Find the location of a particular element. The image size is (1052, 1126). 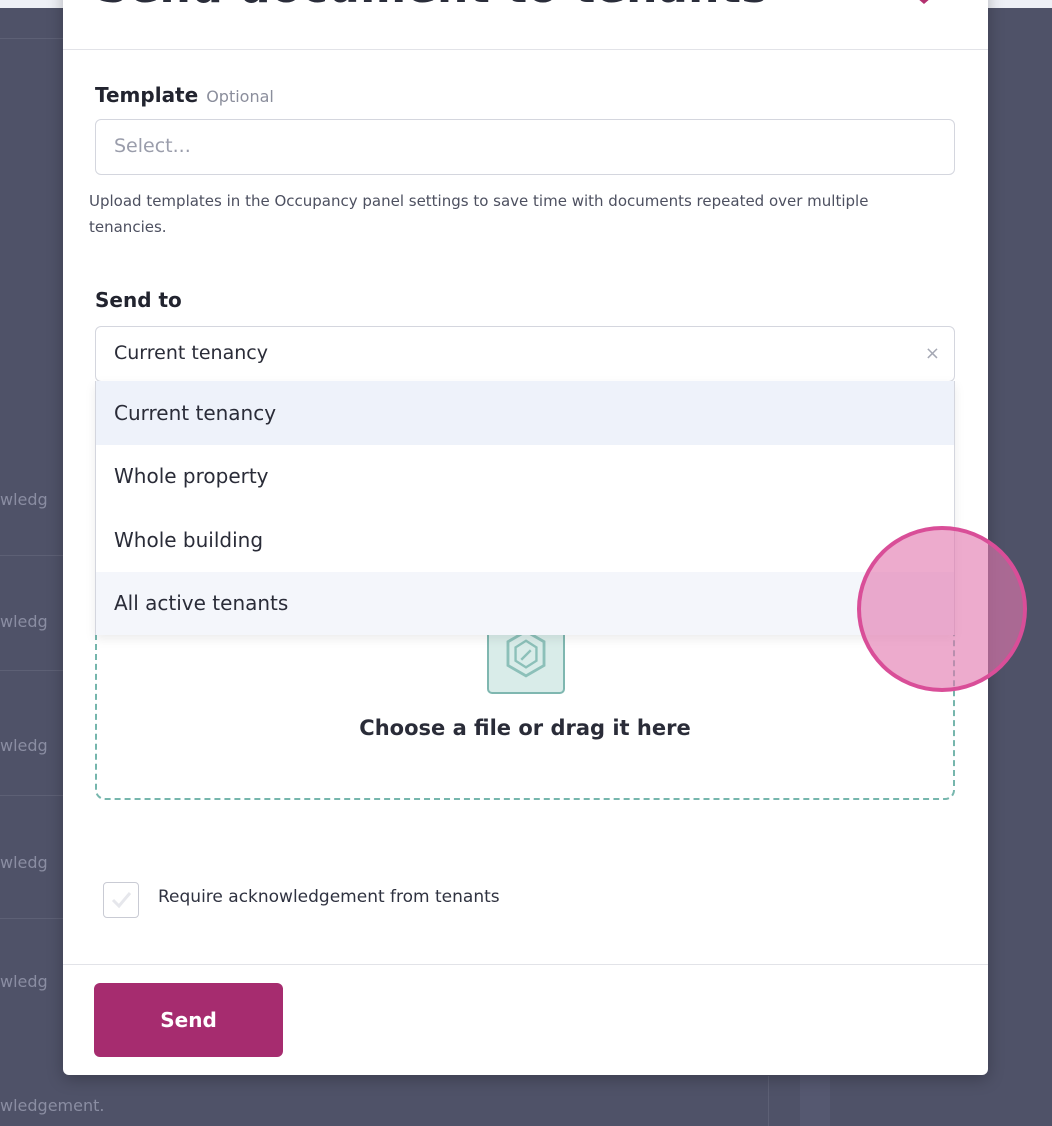

option-current-tenancy: Current tenancy is located at coordinates (525, 413).